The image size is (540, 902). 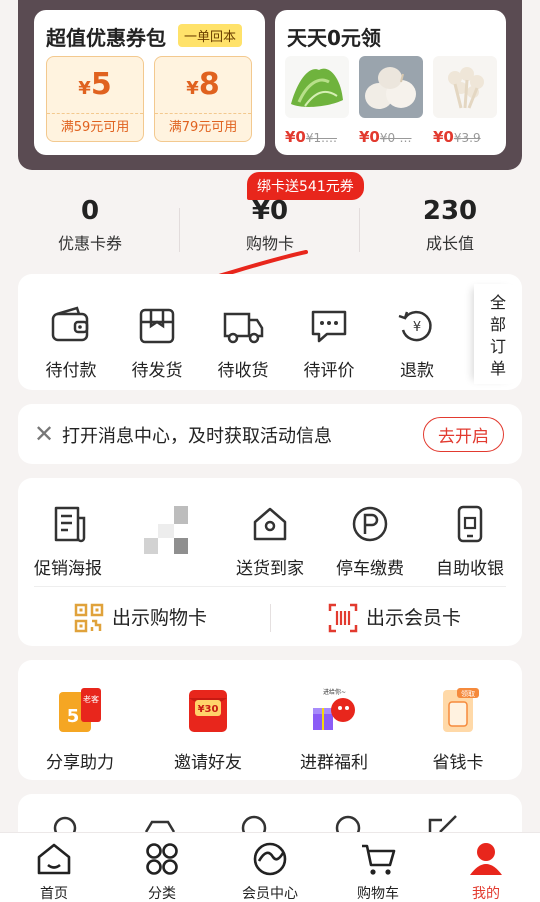 What do you see at coordinates (334, 38) in the screenshot?
I see `free-items-title: 天天0元领` at bounding box center [334, 38].